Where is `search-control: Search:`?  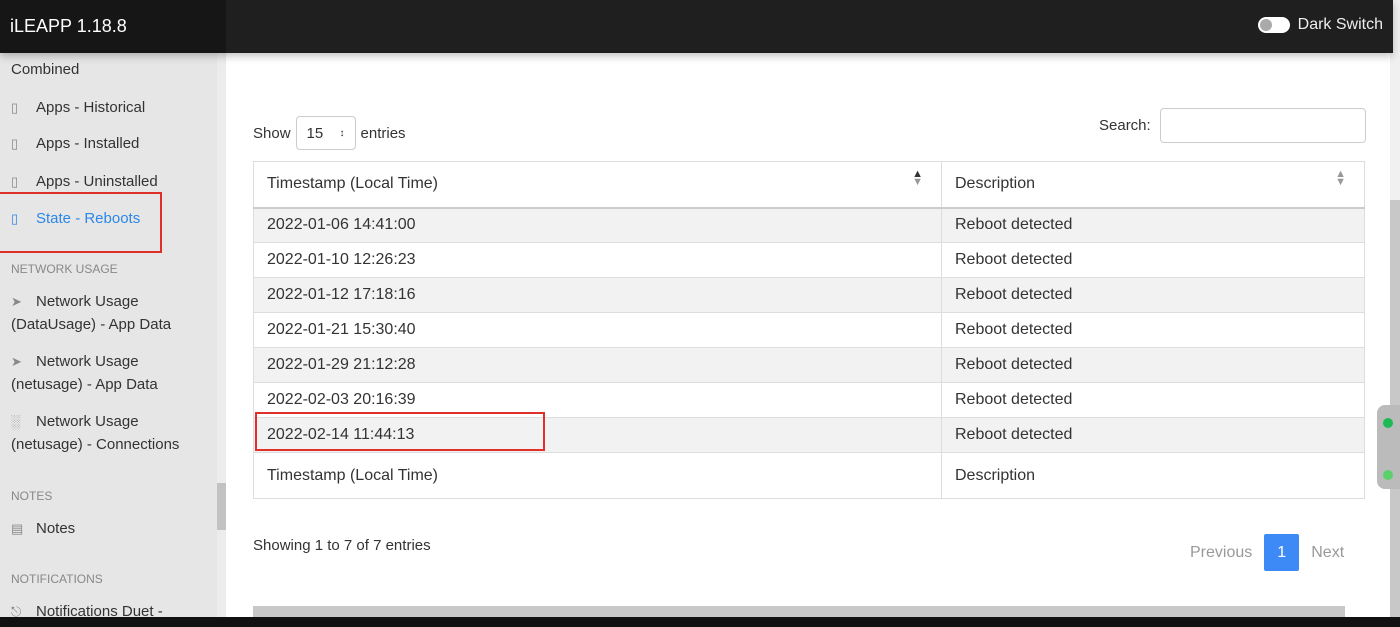
search-control: Search: is located at coordinates (1232, 125).